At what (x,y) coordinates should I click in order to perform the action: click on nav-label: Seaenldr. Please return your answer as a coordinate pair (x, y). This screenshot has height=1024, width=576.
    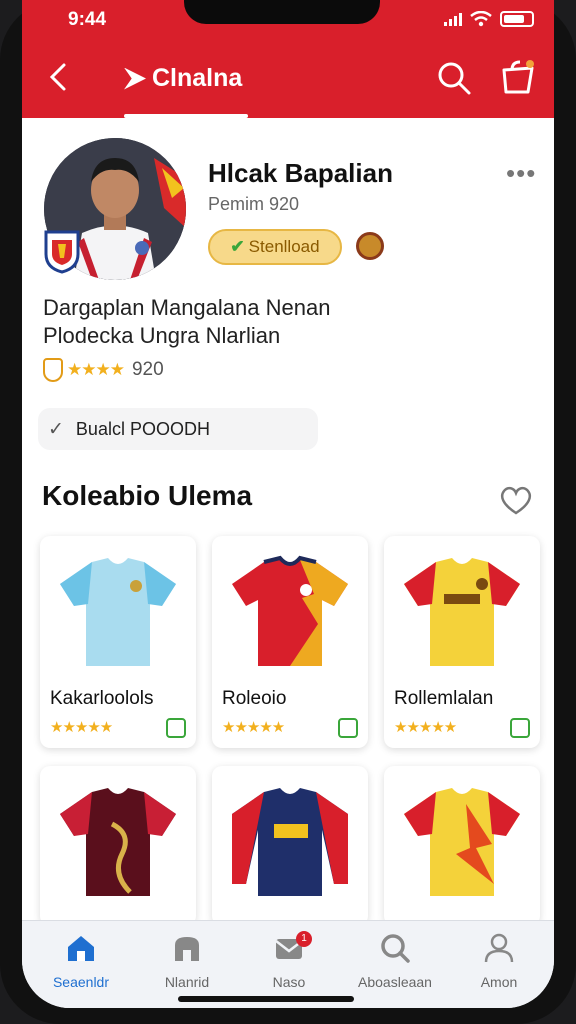
    Looking at the image, I should click on (81, 982).